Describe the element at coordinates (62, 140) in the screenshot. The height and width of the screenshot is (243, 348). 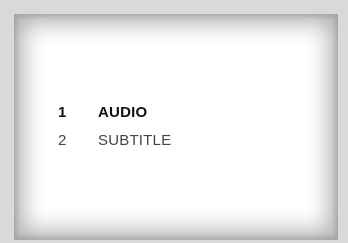
I see `menu-item-number: 2` at that location.